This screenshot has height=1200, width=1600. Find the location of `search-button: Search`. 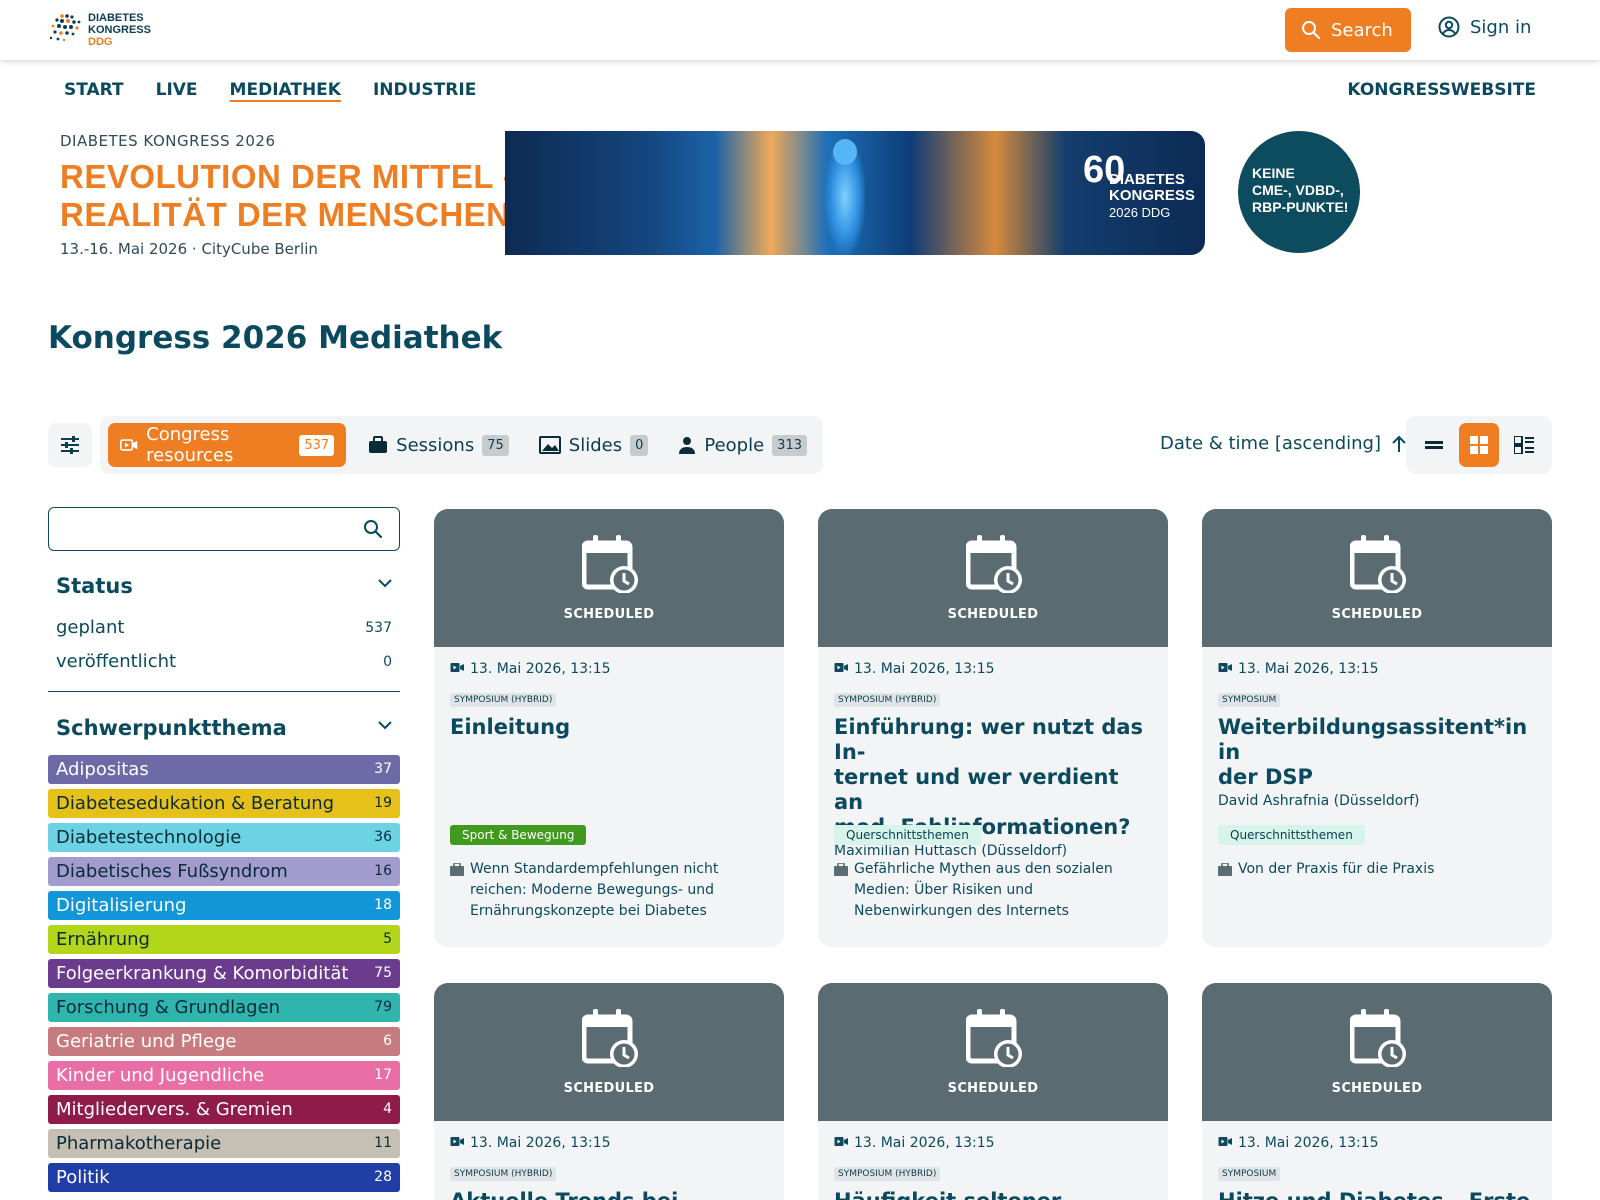

search-button: Search is located at coordinates (1348, 30).